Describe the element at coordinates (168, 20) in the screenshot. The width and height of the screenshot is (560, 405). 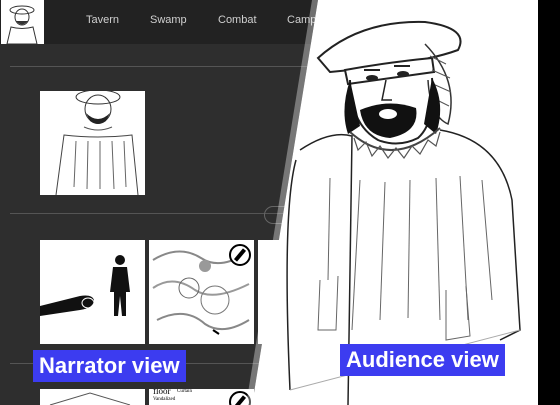
I see `nav-item-swamp: Swamp` at that location.